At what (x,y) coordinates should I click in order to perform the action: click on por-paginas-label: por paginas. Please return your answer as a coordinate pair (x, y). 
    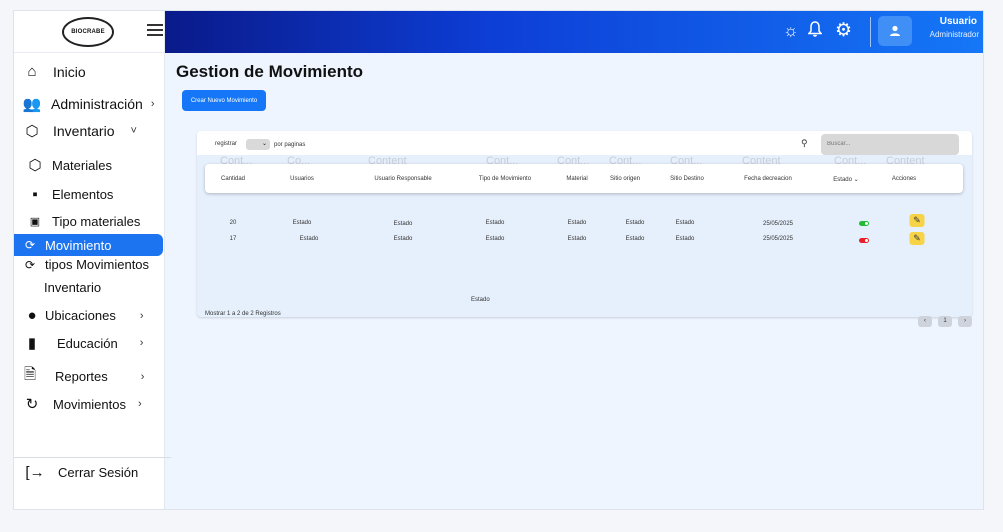
    Looking at the image, I should click on (290, 145).